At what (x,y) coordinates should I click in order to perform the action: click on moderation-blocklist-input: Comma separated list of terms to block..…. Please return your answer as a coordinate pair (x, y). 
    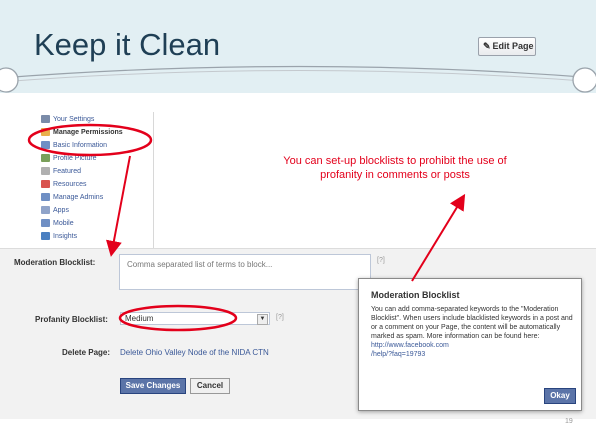
    Looking at the image, I should click on (245, 272).